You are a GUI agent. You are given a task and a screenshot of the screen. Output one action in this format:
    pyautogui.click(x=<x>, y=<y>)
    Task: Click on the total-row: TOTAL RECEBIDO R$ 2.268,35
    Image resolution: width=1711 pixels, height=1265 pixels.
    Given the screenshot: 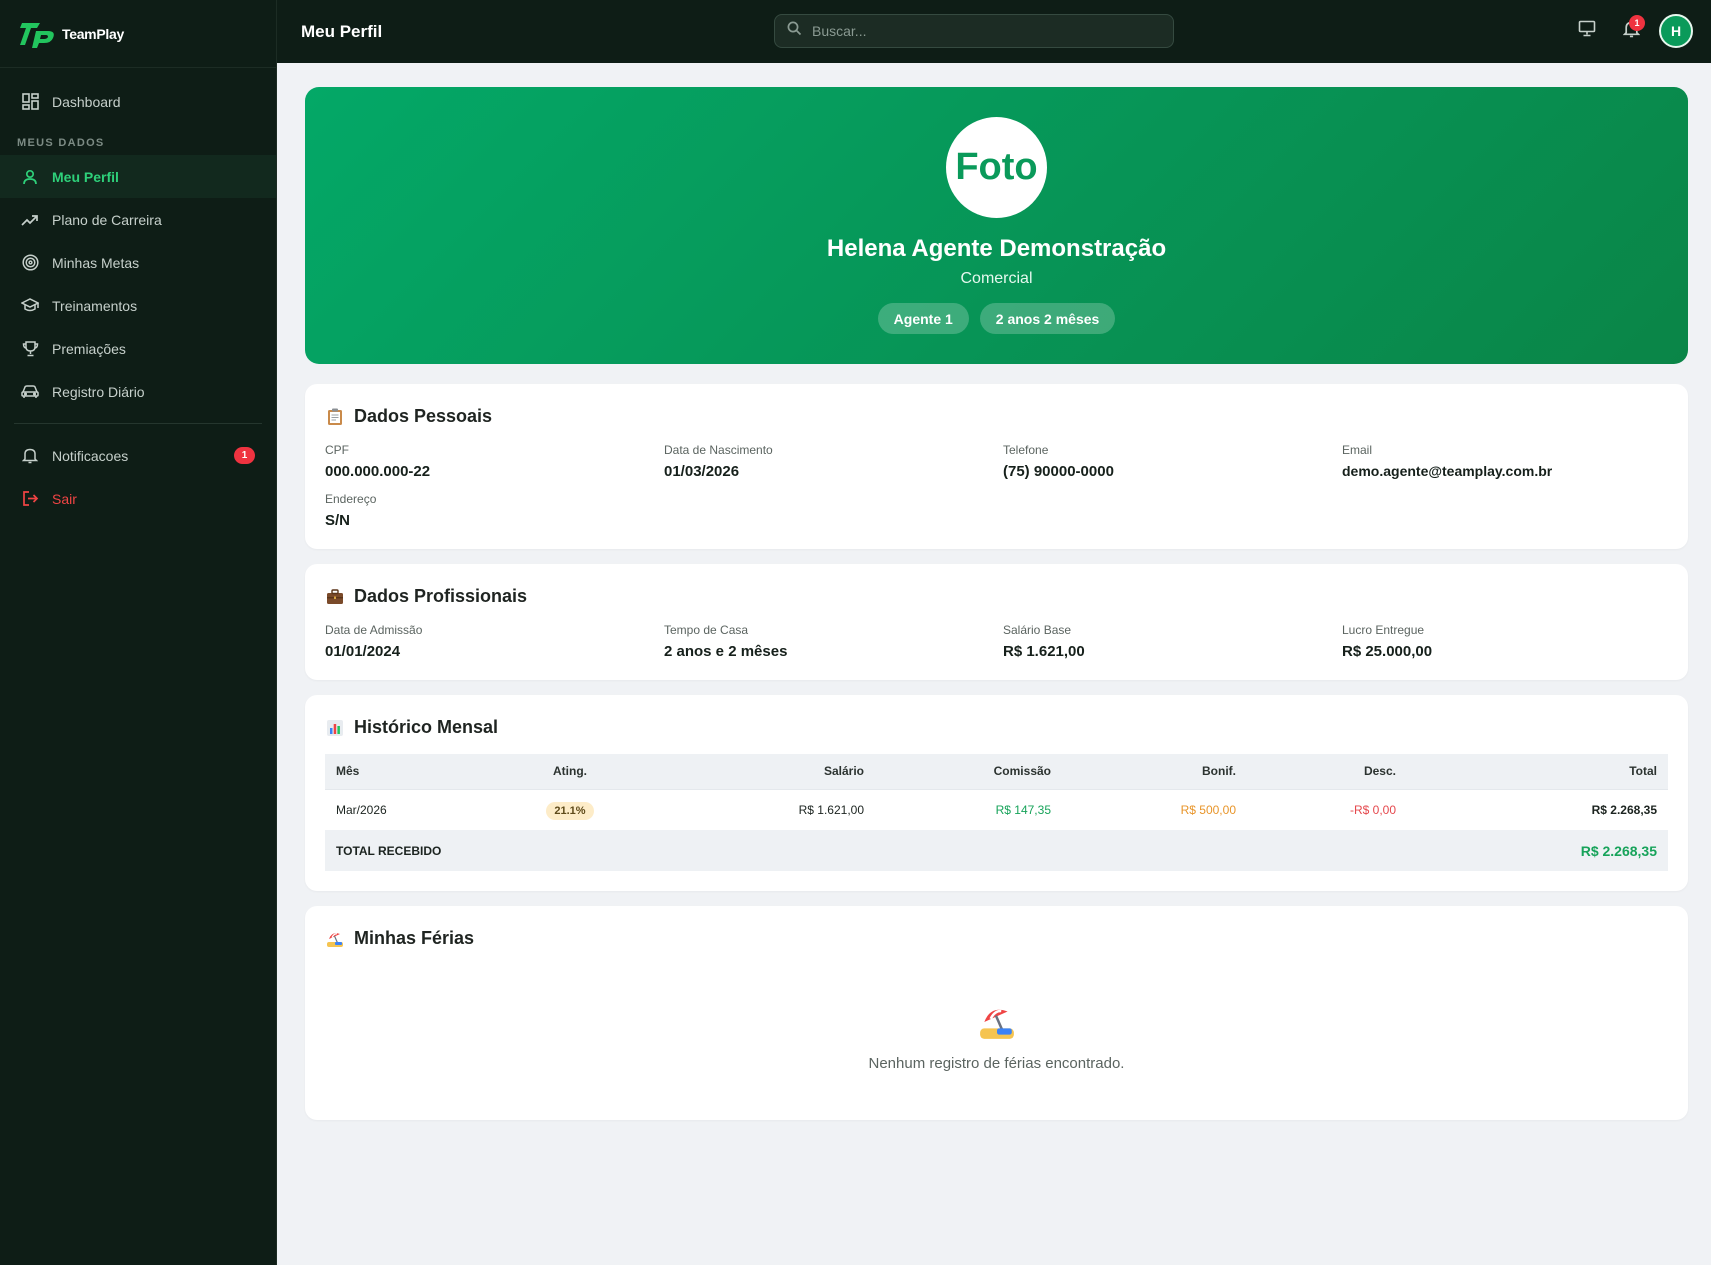 What is the action you would take?
    pyautogui.click(x=996, y=850)
    